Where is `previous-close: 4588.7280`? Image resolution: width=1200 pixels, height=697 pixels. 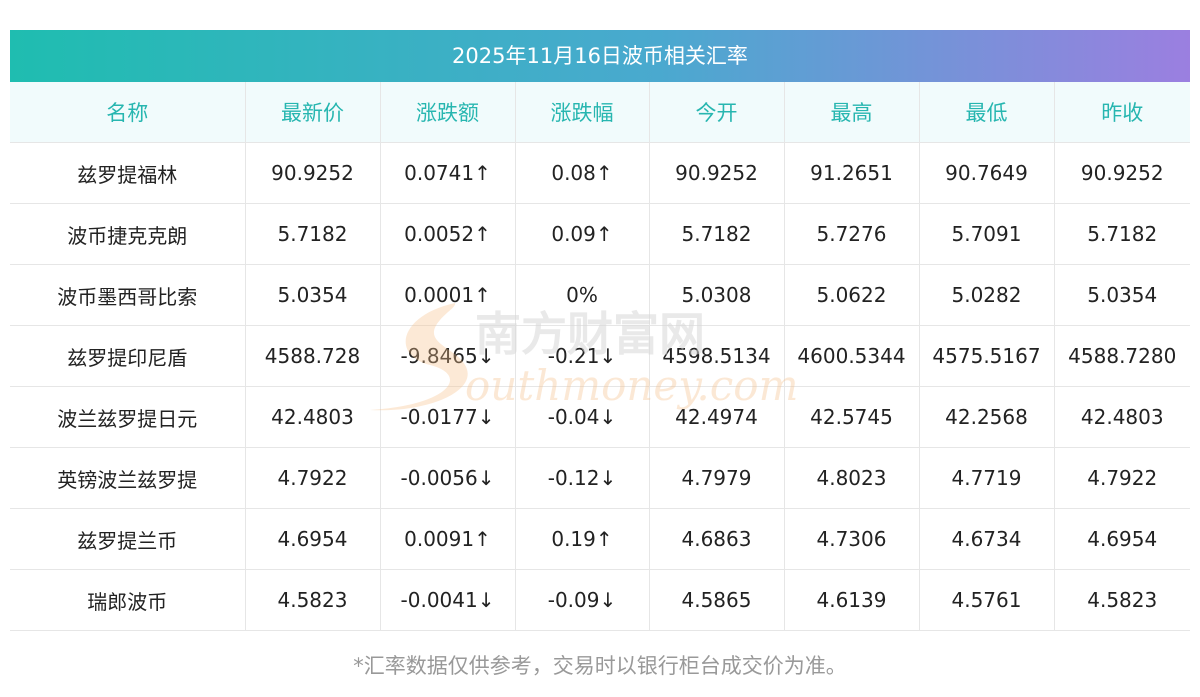
previous-close: 4588.7280 is located at coordinates (1122, 356).